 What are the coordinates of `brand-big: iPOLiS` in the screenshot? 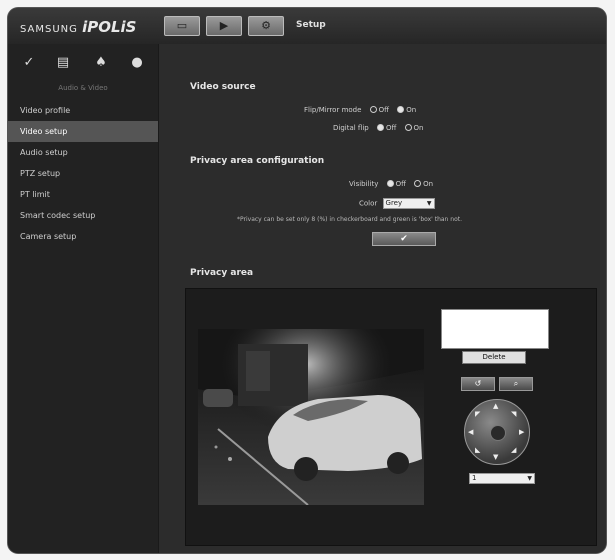 It's located at (109, 27).